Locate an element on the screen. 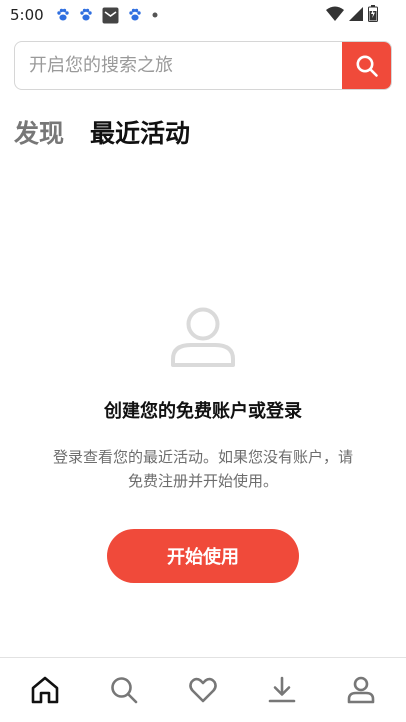 The image size is (406, 722). tab-bar: 发现 最近活动 is located at coordinates (102, 132).